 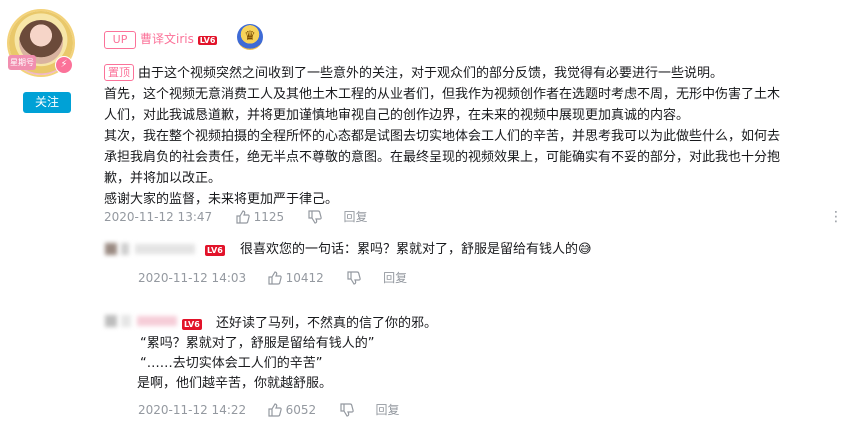 I want to click on reply-time: 2020-11-12 14:22, so click(x=192, y=410).